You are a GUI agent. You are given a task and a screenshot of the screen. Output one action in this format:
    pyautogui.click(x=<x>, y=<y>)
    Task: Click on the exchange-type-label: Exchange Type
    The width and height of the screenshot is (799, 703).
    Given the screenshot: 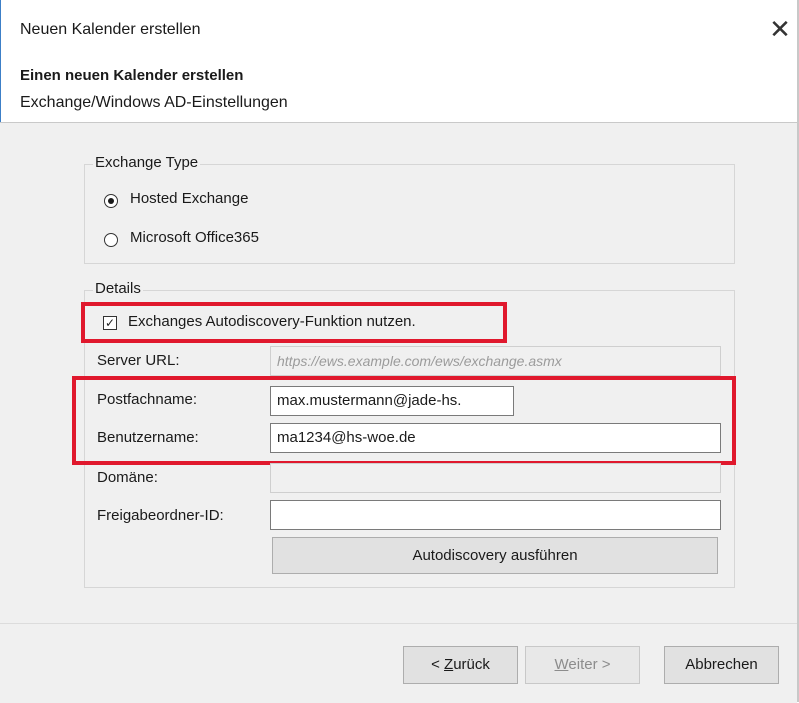 What is the action you would take?
    pyautogui.click(x=147, y=162)
    